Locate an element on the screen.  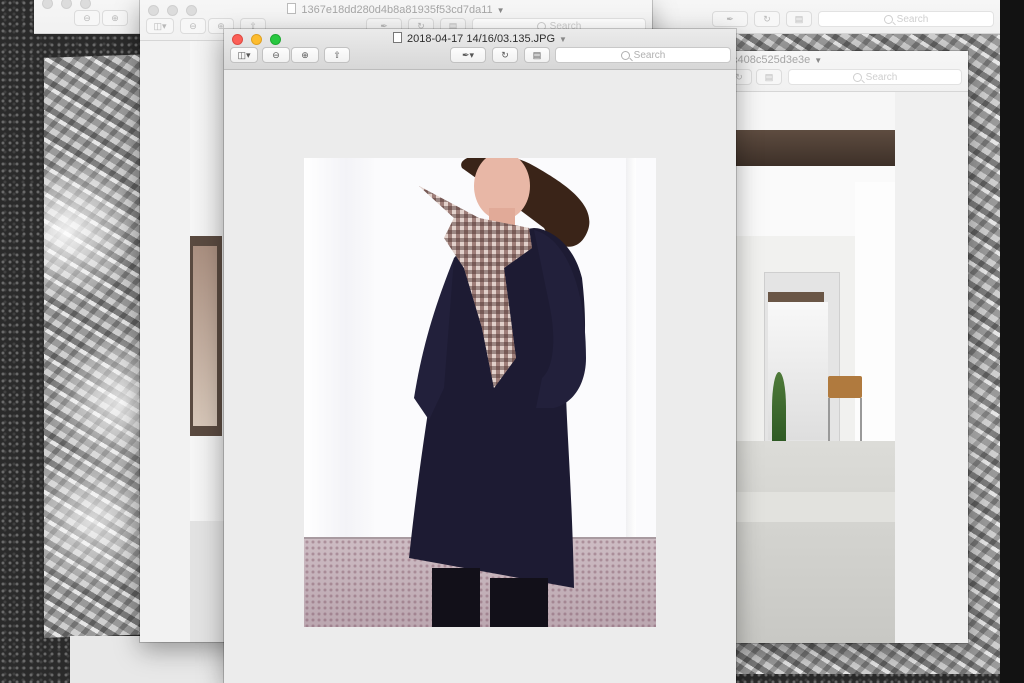
share-icon: ⇧ is located at coordinates (337, 54).